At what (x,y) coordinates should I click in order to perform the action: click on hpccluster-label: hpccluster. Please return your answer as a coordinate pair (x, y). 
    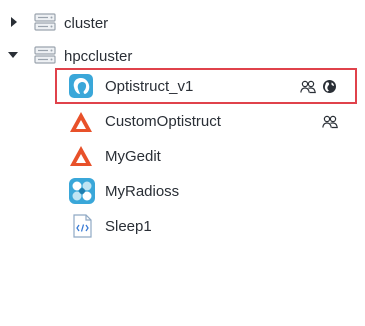
    Looking at the image, I should click on (98, 56).